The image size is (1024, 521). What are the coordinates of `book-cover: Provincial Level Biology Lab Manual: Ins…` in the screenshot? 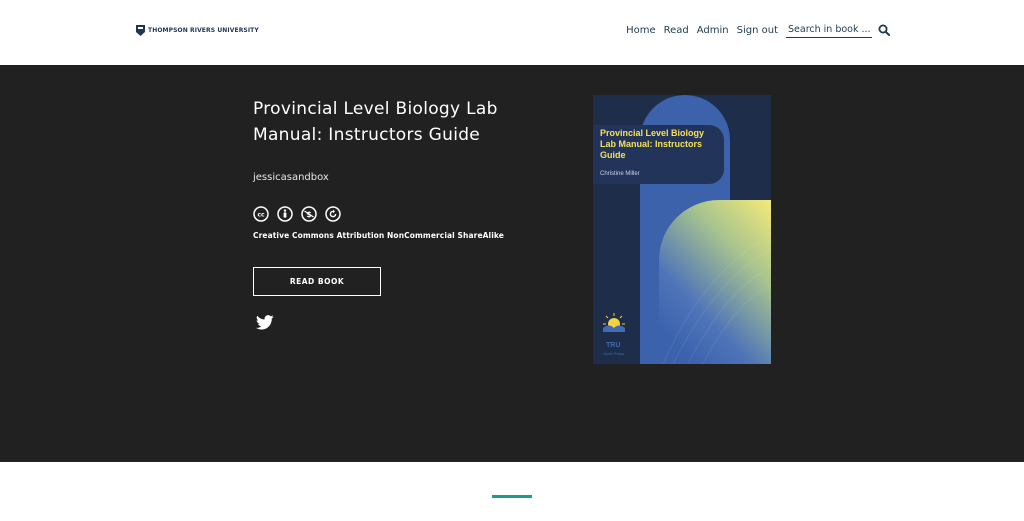 It's located at (682, 229).